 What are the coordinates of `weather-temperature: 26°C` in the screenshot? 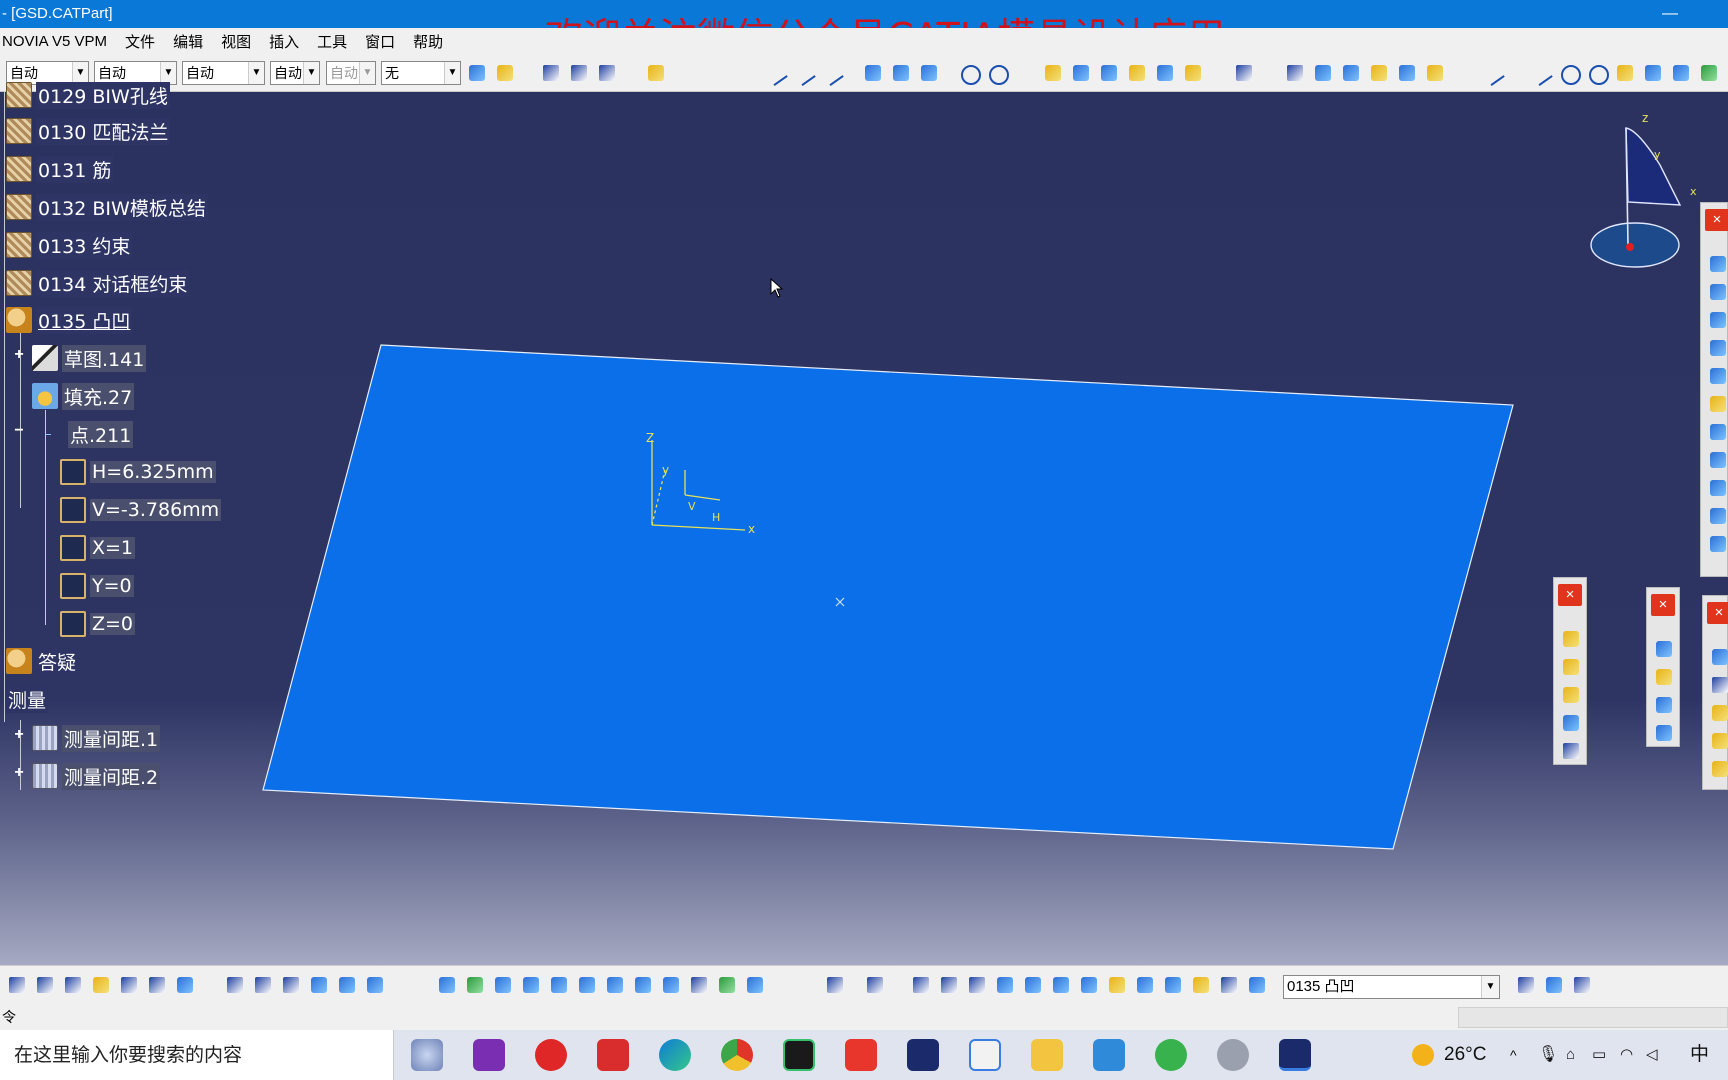 It's located at (1465, 1055).